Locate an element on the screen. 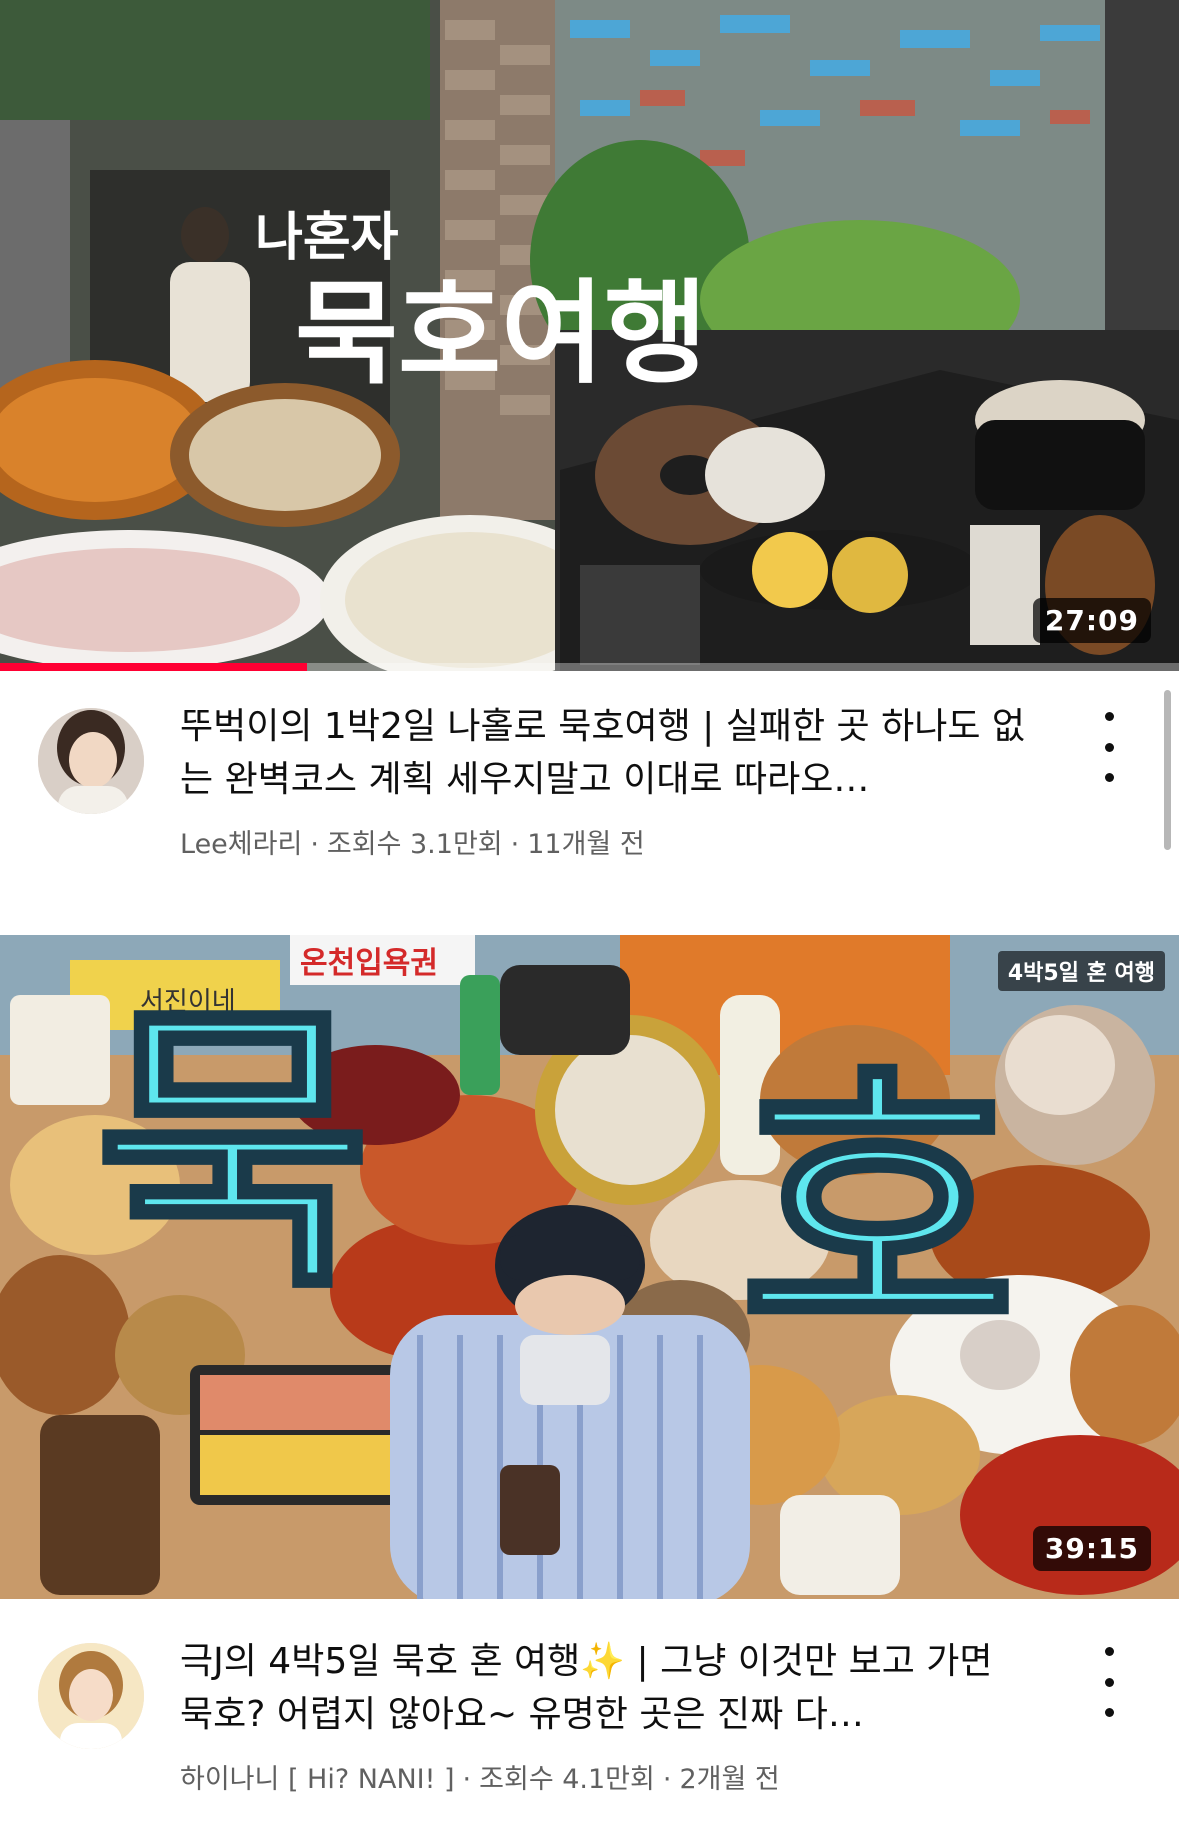 The height and width of the screenshot is (1836, 1179). watch-progress-fill is located at coordinates (153, 667).